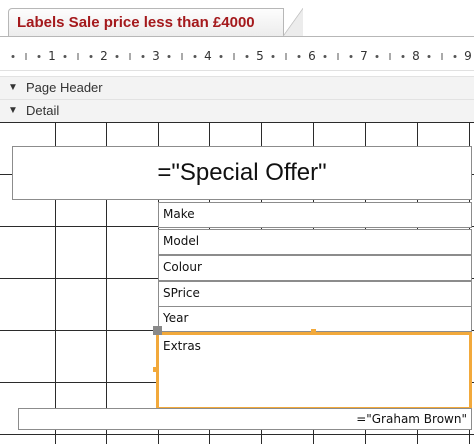 This screenshot has width=474, height=444. Describe the element at coordinates (245, 419) in the screenshot. I see `graham-brown-textbox: ="Graham Brown"` at that location.